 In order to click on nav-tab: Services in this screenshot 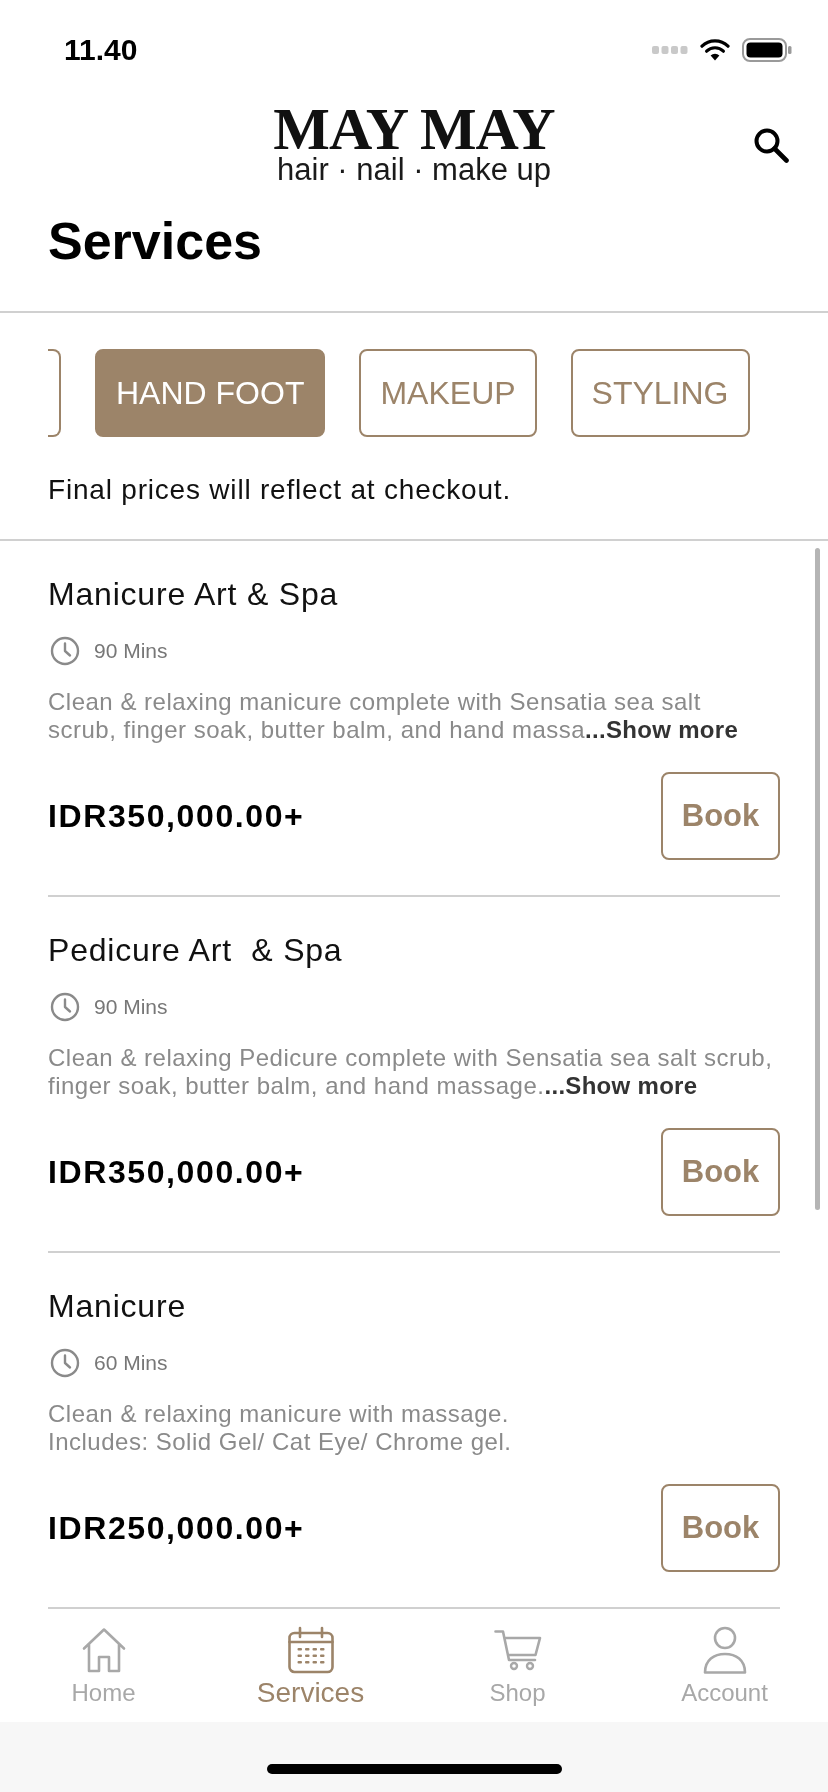, I will do `click(310, 1667)`.